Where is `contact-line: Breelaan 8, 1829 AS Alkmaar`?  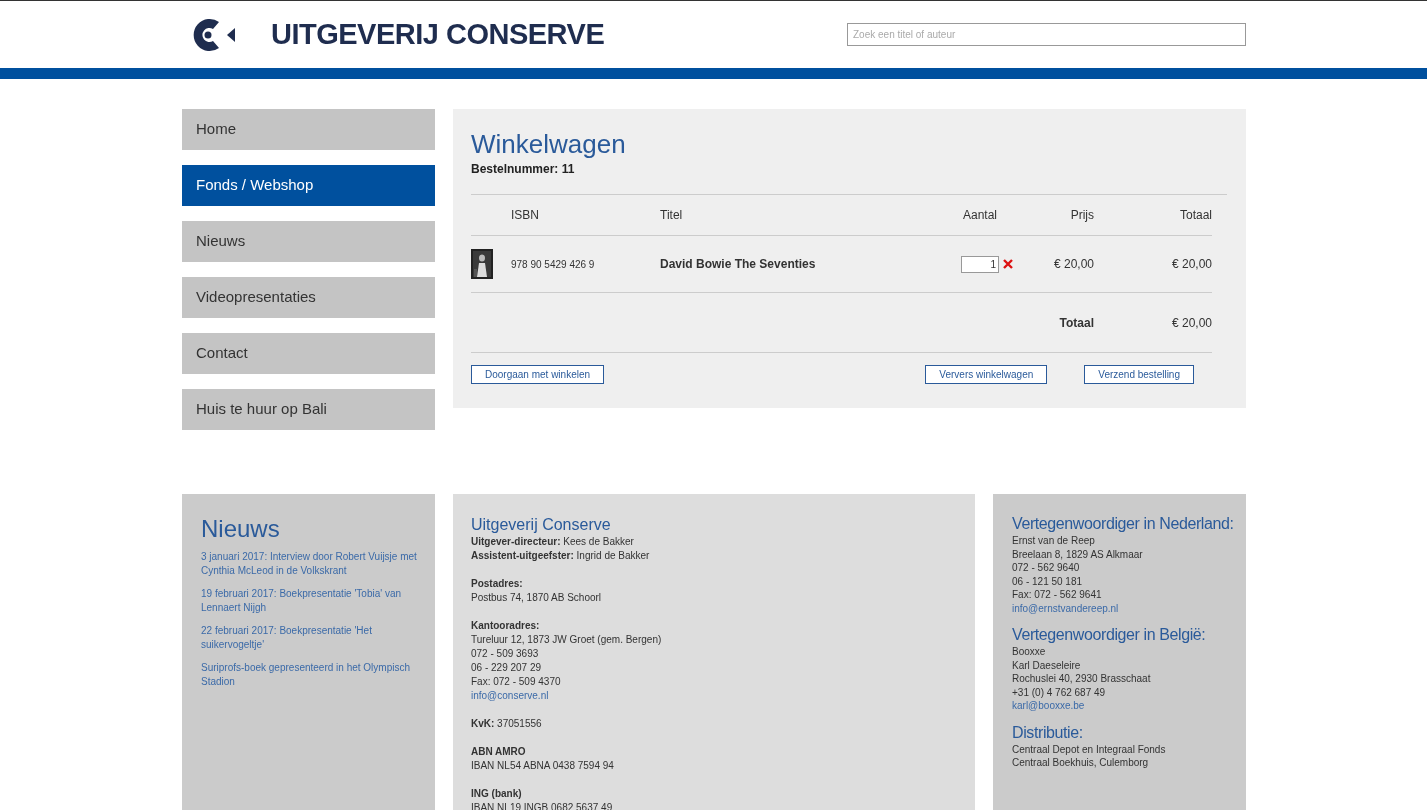 contact-line: Breelaan 8, 1829 AS Alkmaar is located at coordinates (1077, 554).